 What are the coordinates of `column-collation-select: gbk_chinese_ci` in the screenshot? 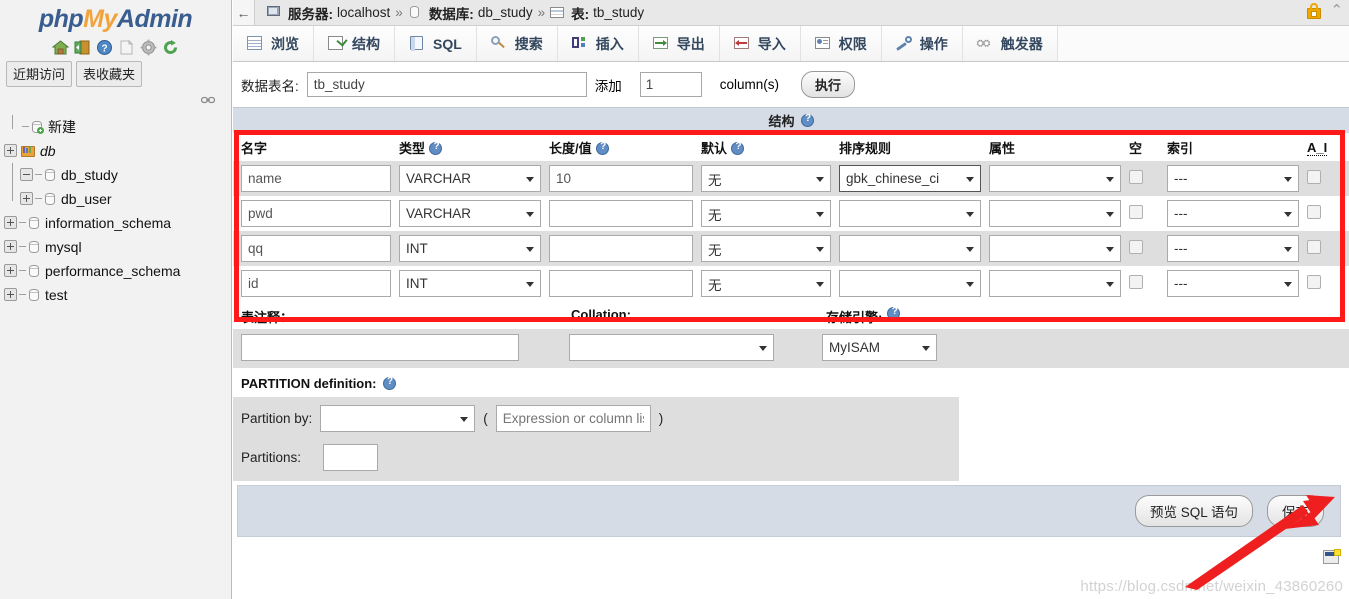 It's located at (910, 178).